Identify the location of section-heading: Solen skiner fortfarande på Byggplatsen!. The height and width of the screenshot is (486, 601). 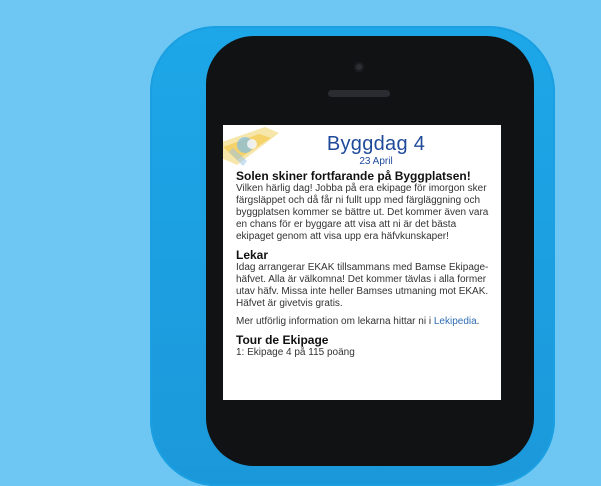
(353, 176).